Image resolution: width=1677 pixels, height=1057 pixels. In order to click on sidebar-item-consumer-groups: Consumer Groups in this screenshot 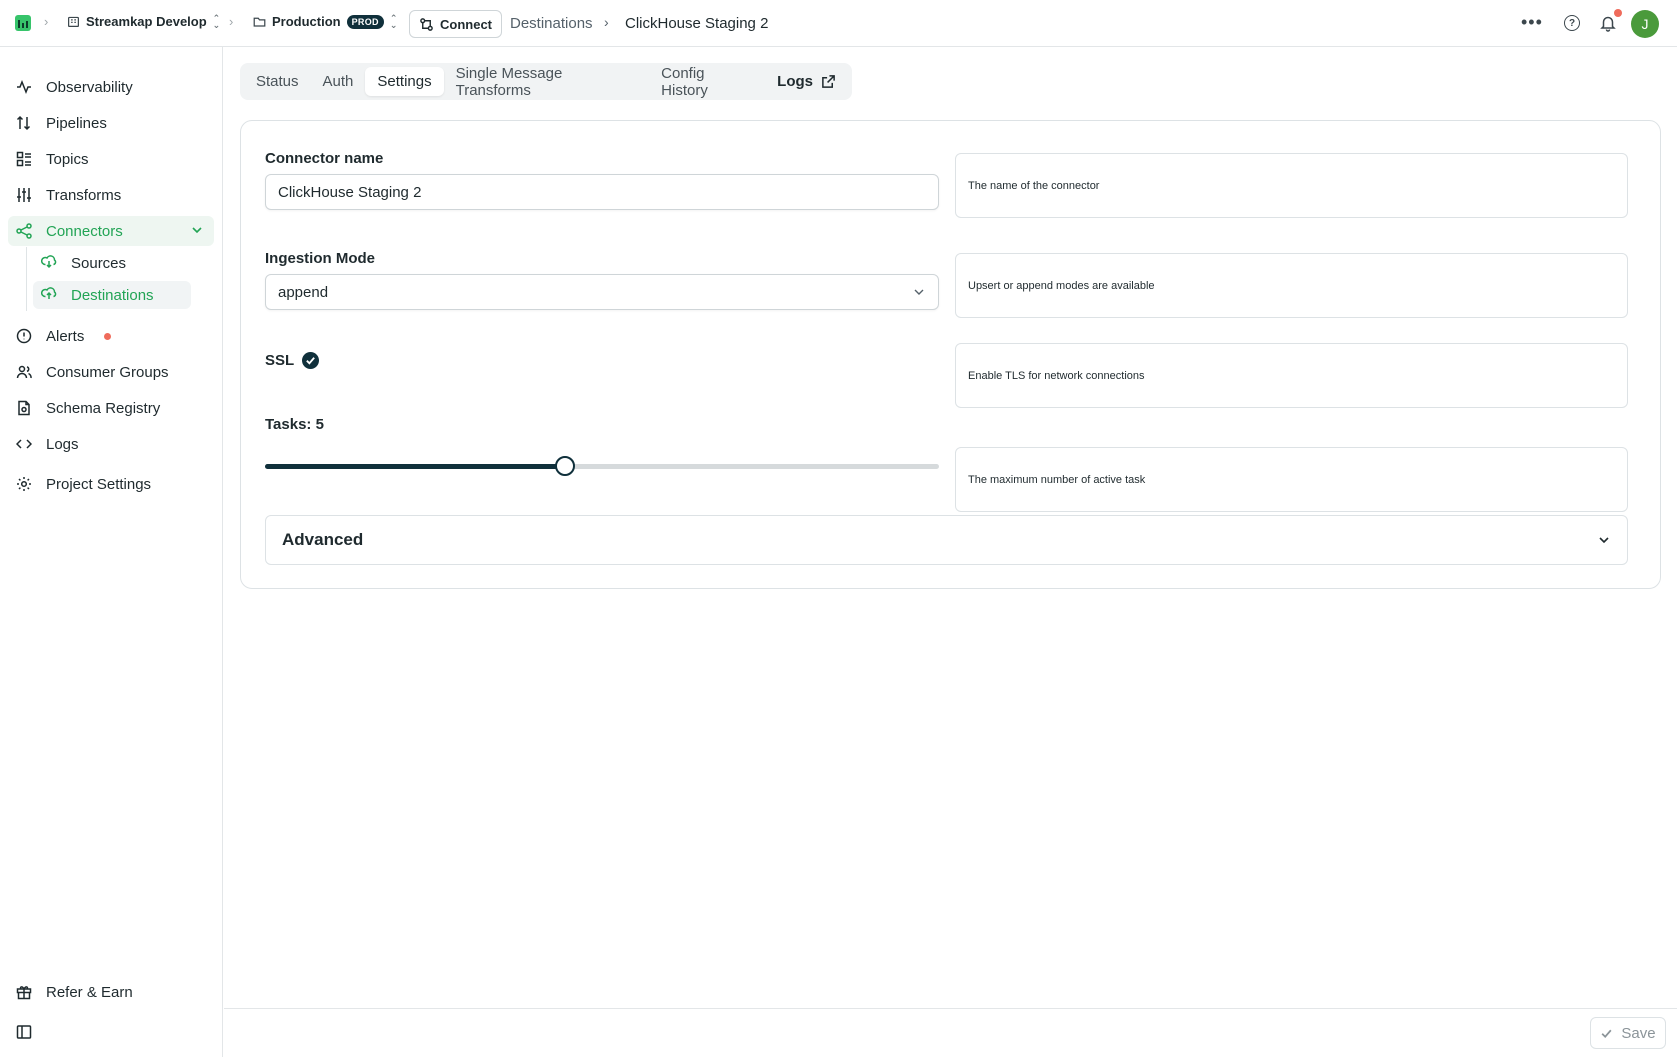, I will do `click(111, 372)`.